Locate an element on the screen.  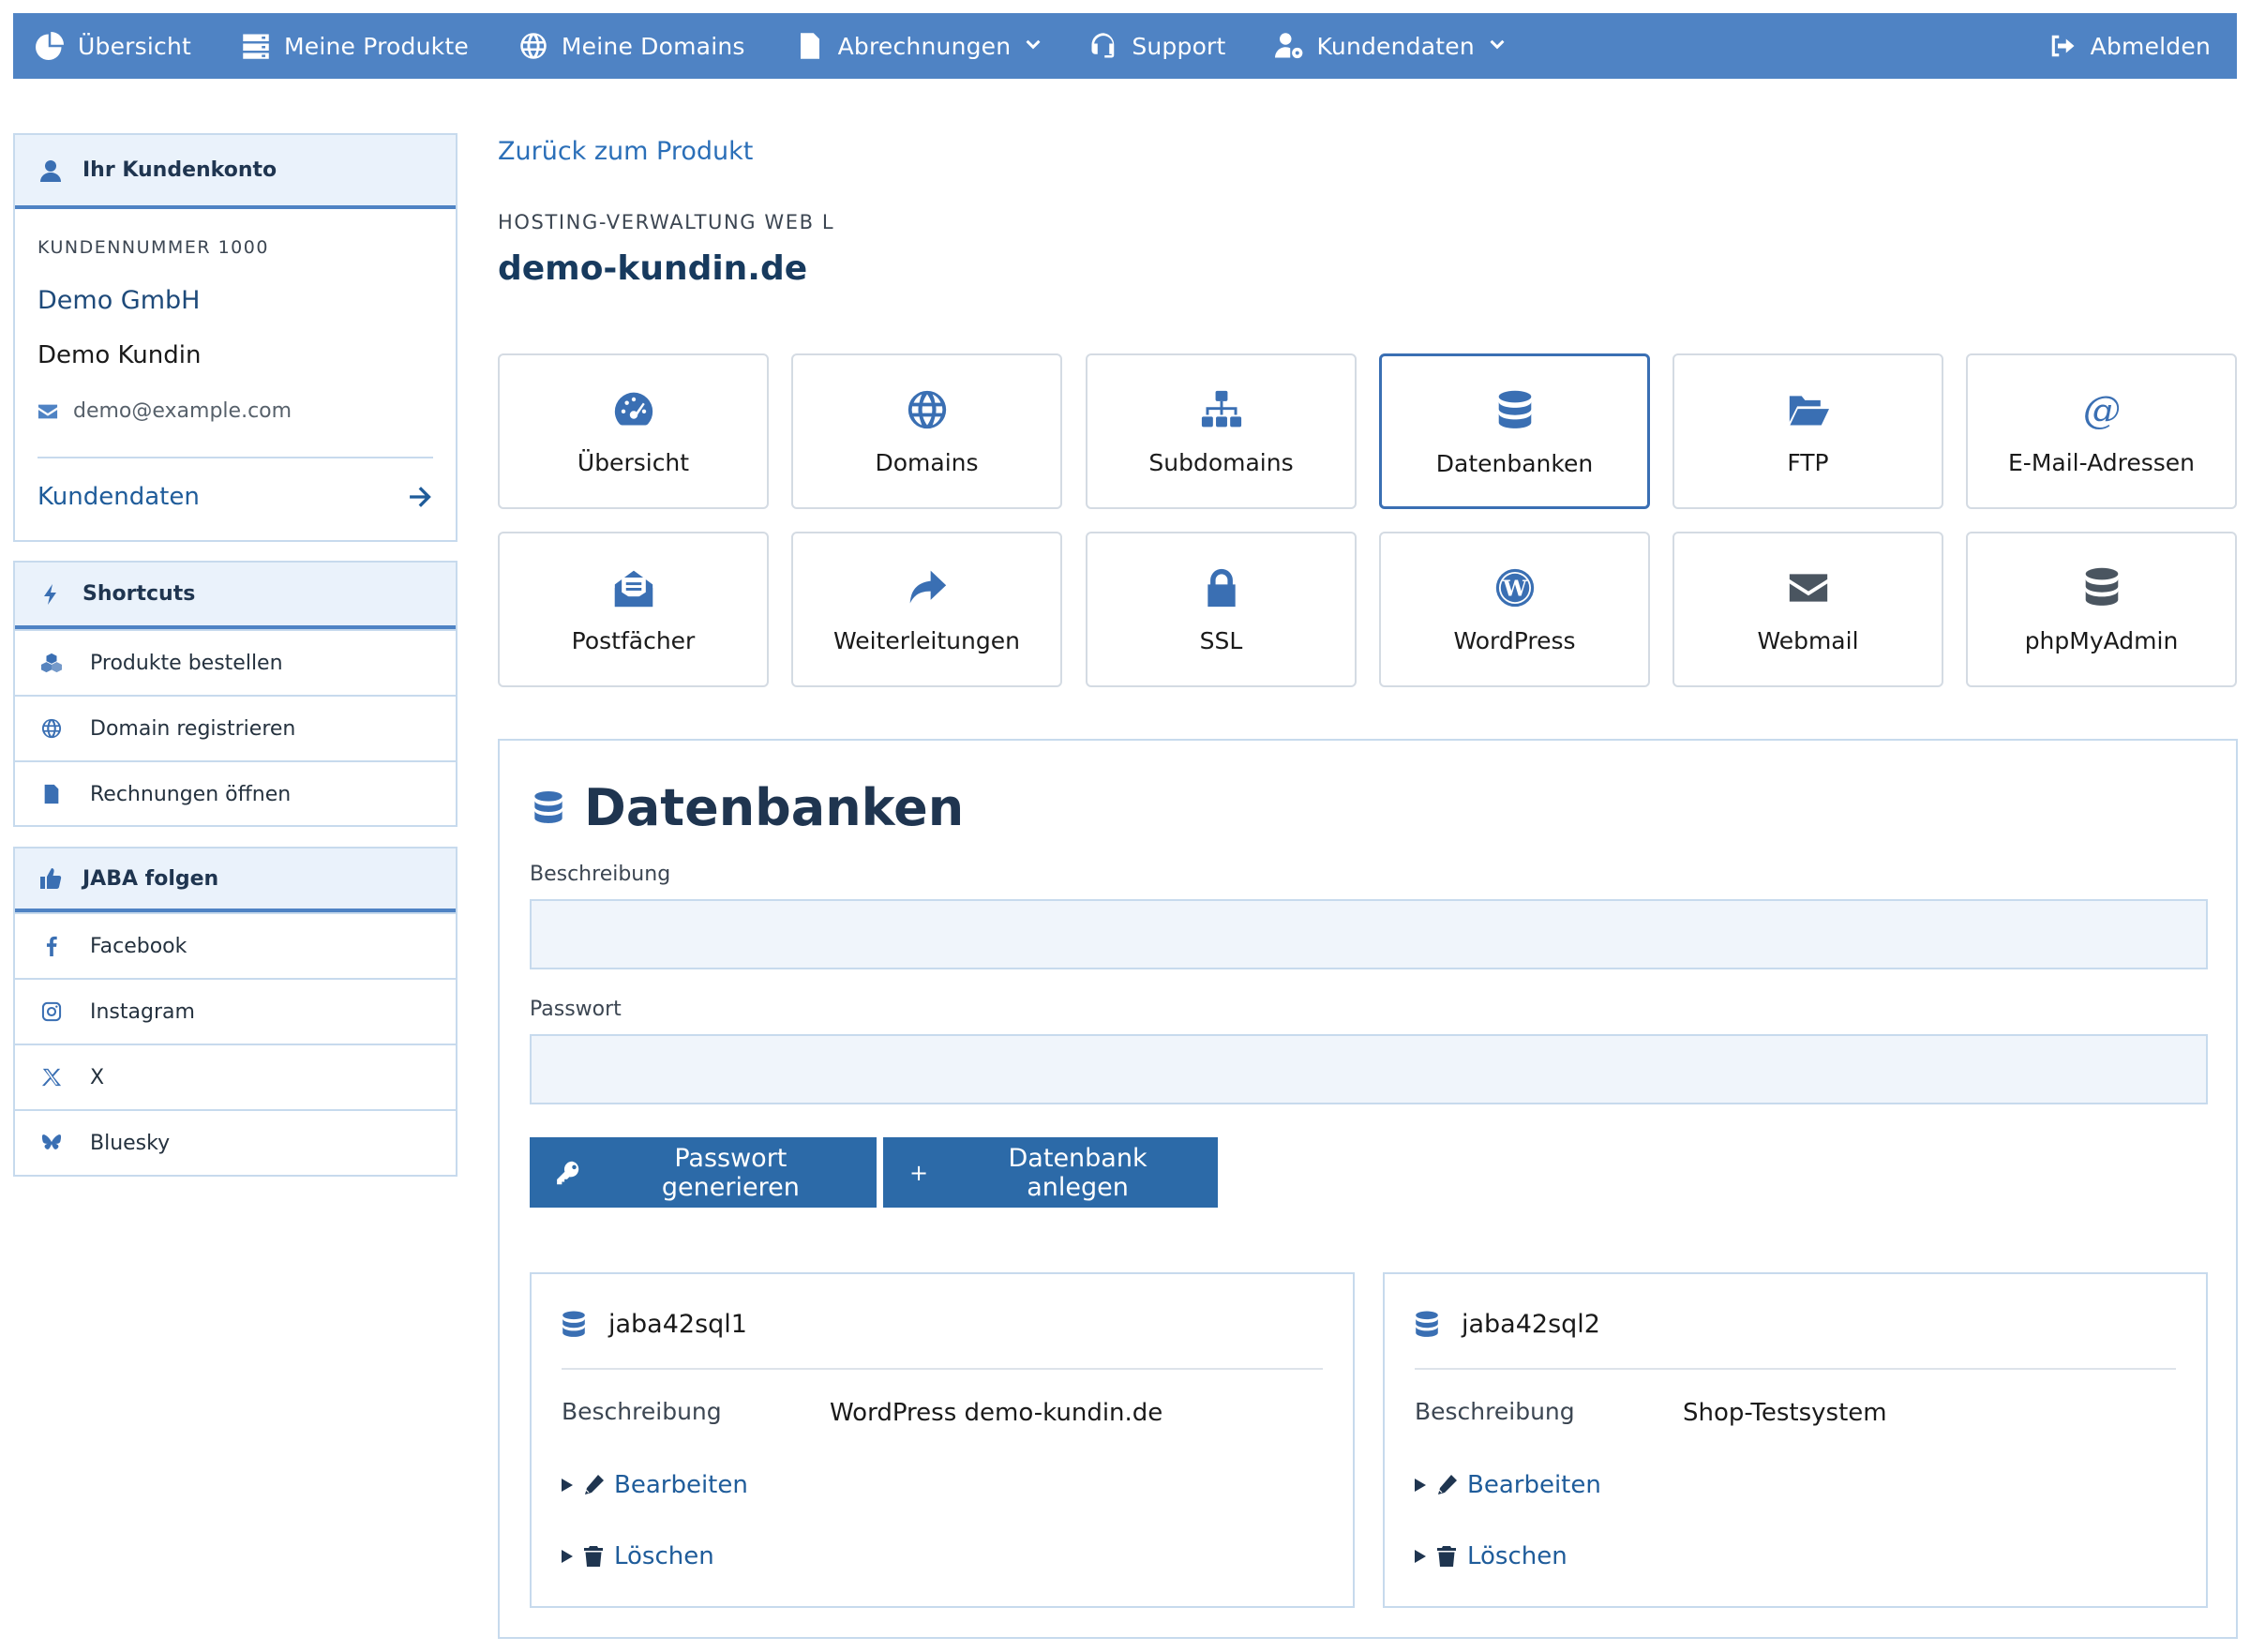
company-name: Demo GmbH is located at coordinates (119, 300).